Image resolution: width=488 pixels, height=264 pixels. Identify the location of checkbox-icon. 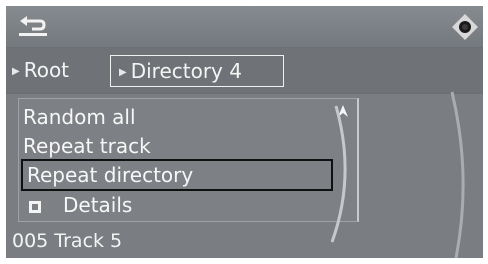
(35, 207).